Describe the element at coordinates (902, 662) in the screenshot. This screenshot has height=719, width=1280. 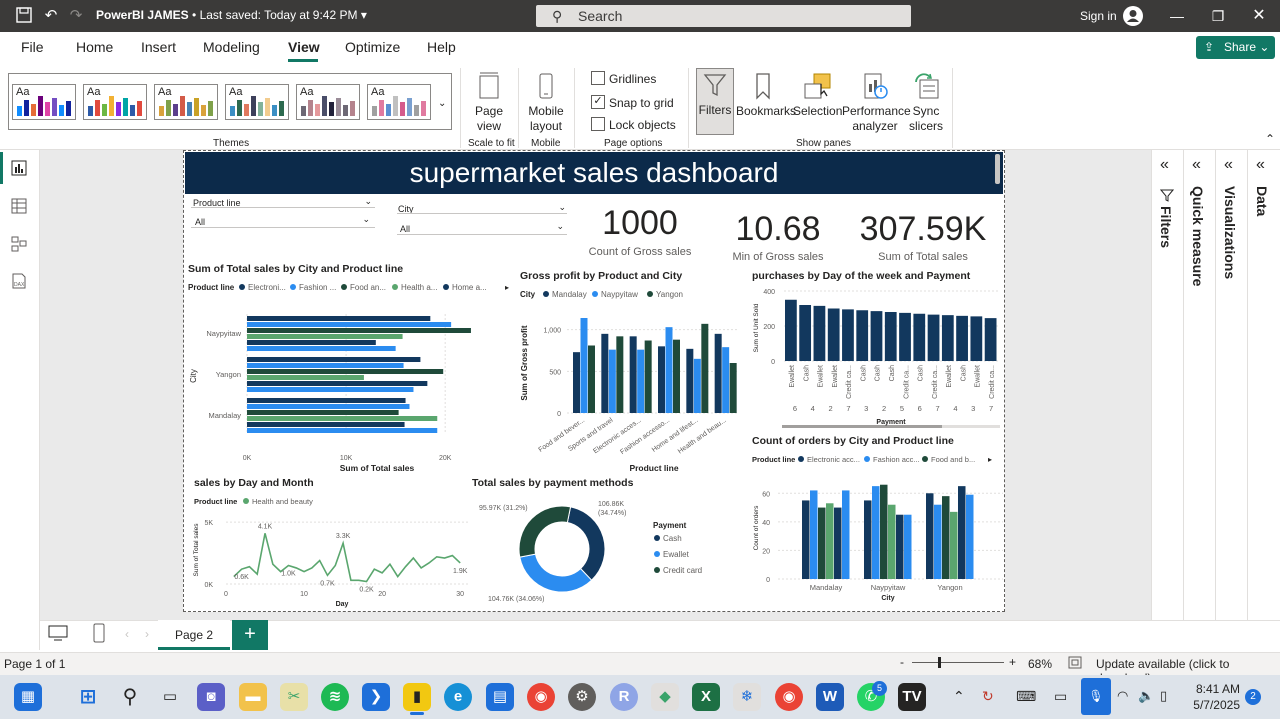
I see `zoom-out-button: -` at that location.